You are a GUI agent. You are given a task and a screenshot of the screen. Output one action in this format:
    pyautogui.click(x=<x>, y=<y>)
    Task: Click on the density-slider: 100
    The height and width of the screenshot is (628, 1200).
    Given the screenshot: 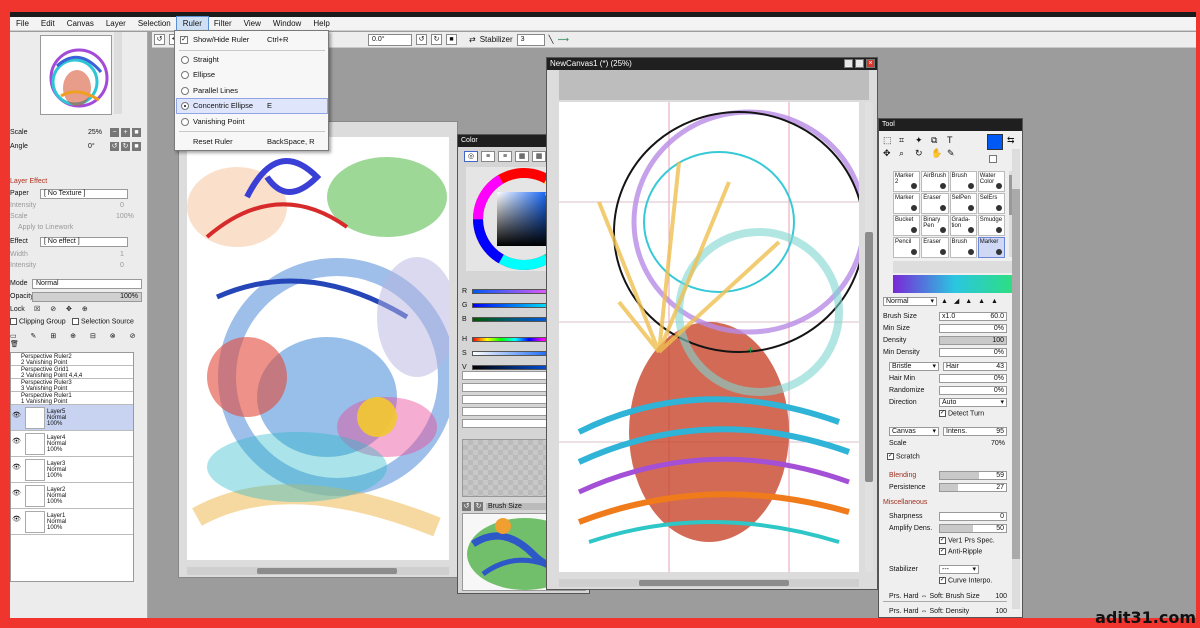 What is the action you would take?
    pyautogui.click(x=973, y=340)
    